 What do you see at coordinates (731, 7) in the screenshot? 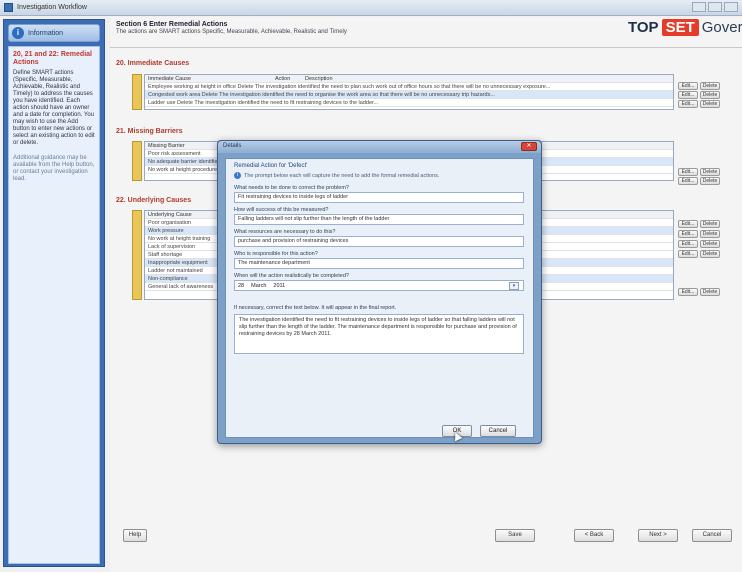
I see `close-window-button` at bounding box center [731, 7].